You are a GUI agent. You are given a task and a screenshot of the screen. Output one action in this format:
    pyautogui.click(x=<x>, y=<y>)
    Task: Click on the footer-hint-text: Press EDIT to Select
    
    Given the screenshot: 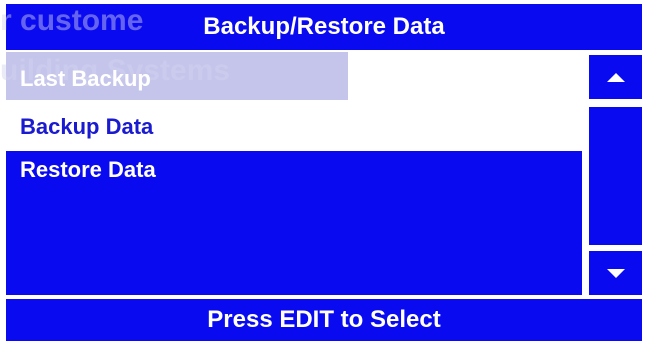 What is the action you would take?
    pyautogui.click(x=324, y=319)
    